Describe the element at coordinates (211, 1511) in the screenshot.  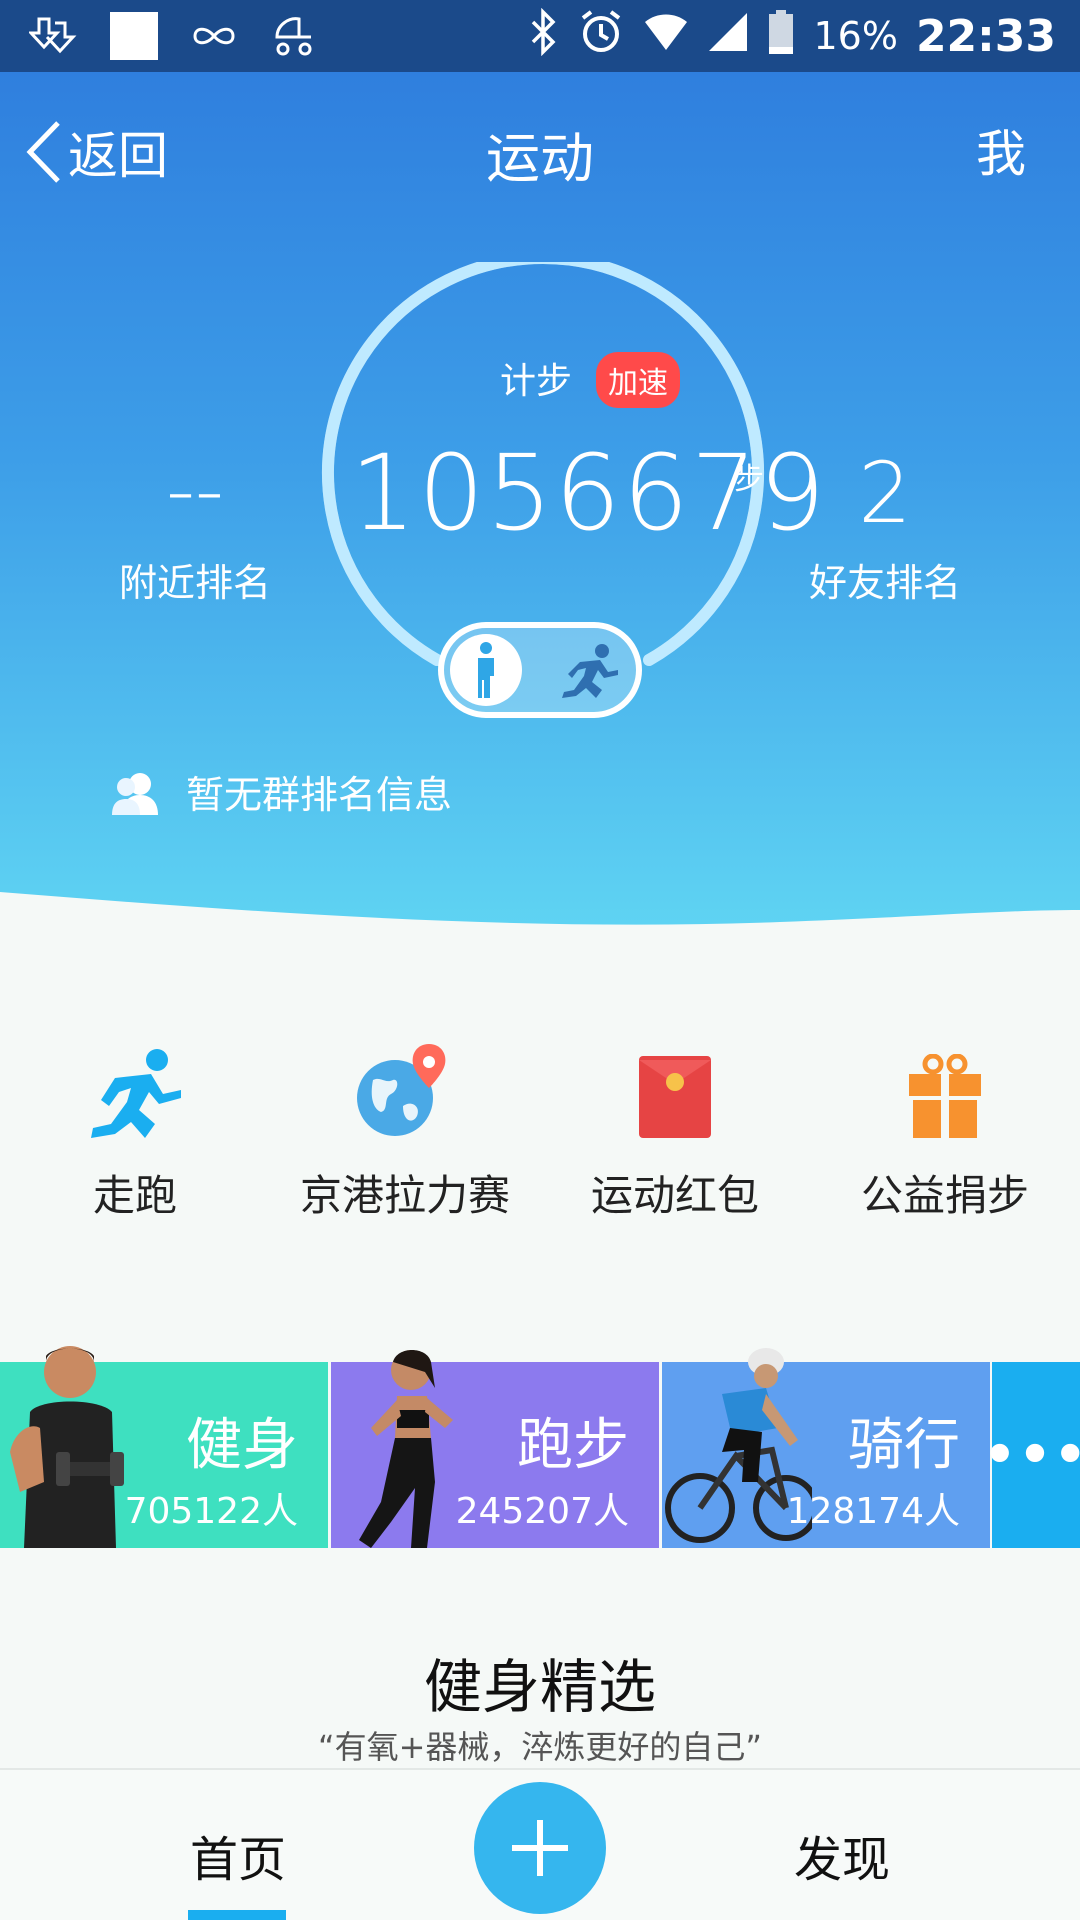
I see `category-count: 705122人` at that location.